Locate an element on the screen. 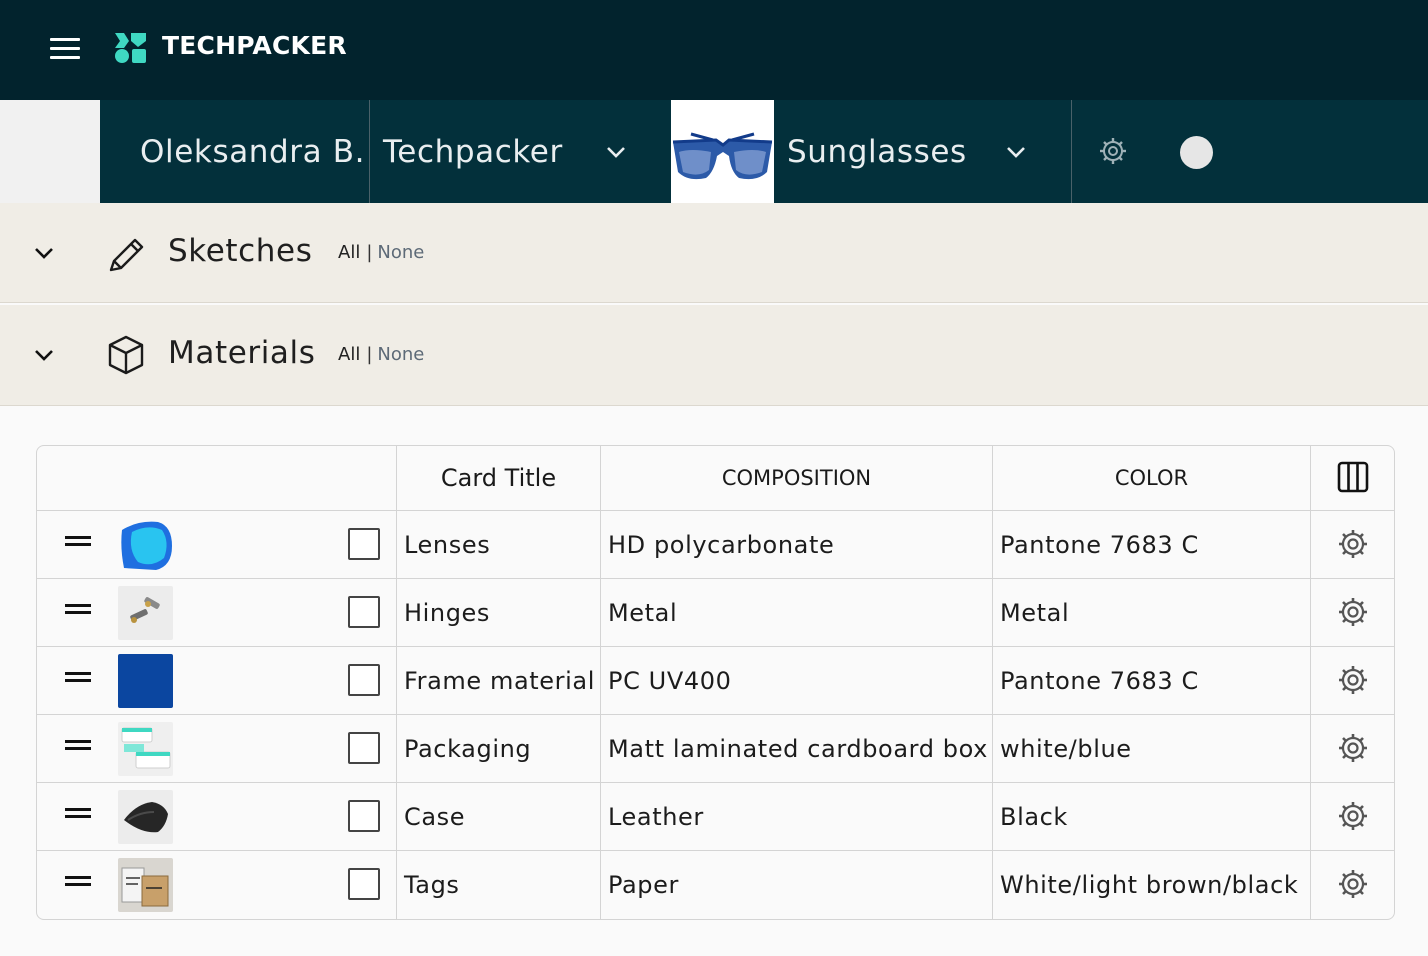 The width and height of the screenshot is (1428, 956). box-icon is located at coordinates (126, 355).